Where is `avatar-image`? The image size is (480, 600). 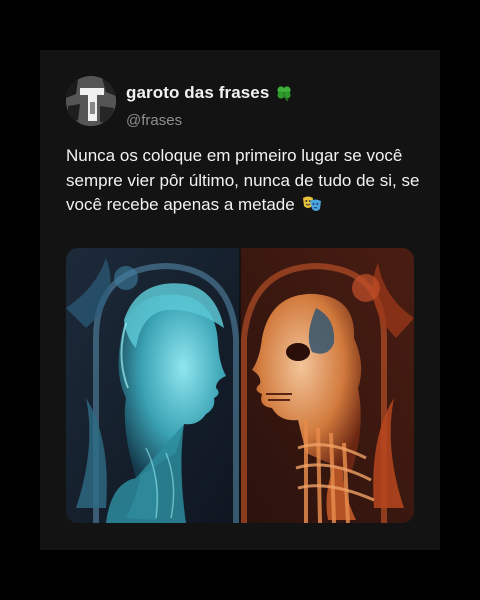
avatar-image is located at coordinates (91, 101).